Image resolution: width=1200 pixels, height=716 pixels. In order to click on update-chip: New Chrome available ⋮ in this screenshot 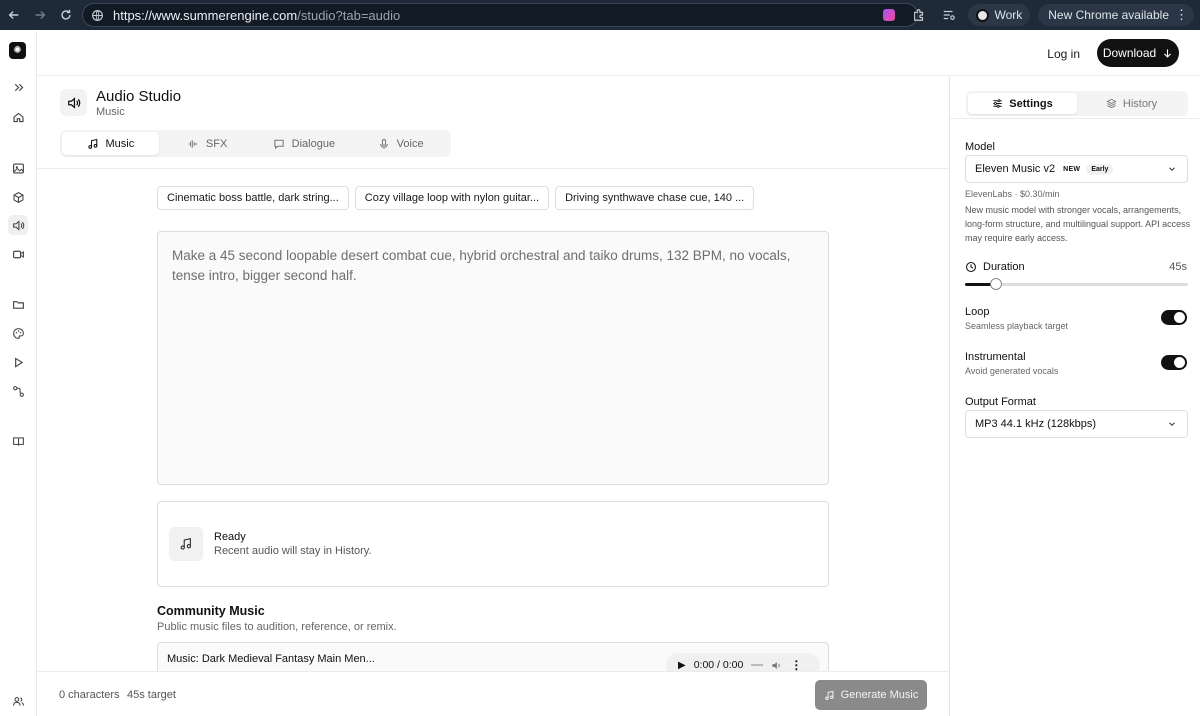, I will do `click(1116, 15)`.